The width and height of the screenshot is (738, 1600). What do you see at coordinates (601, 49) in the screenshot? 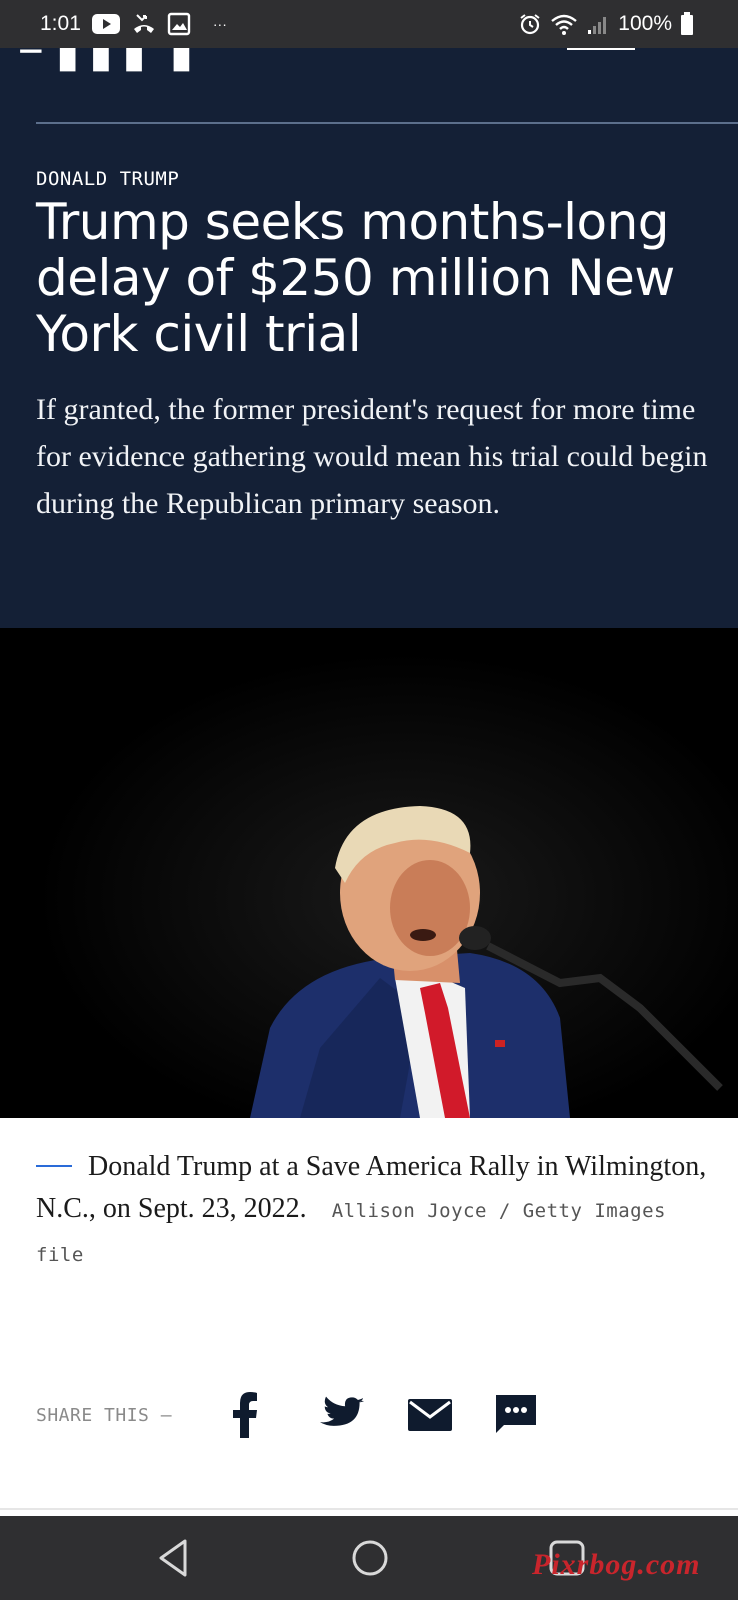
I see `menu-icon` at bounding box center [601, 49].